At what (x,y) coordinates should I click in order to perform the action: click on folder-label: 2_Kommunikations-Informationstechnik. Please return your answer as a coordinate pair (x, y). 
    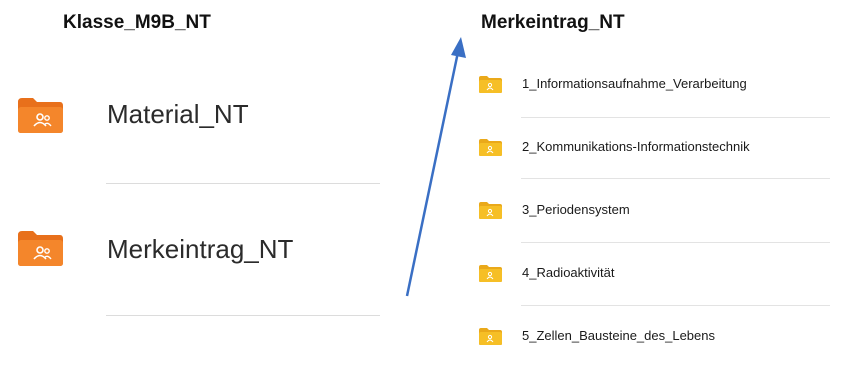
    Looking at the image, I should click on (636, 146).